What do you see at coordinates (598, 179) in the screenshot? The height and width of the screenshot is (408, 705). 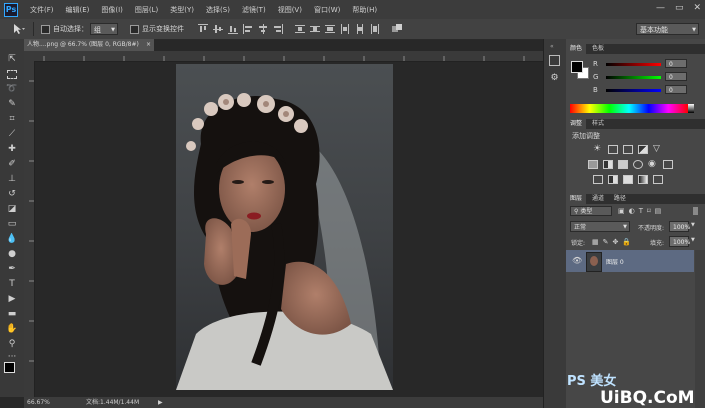 I see `invert-icon` at bounding box center [598, 179].